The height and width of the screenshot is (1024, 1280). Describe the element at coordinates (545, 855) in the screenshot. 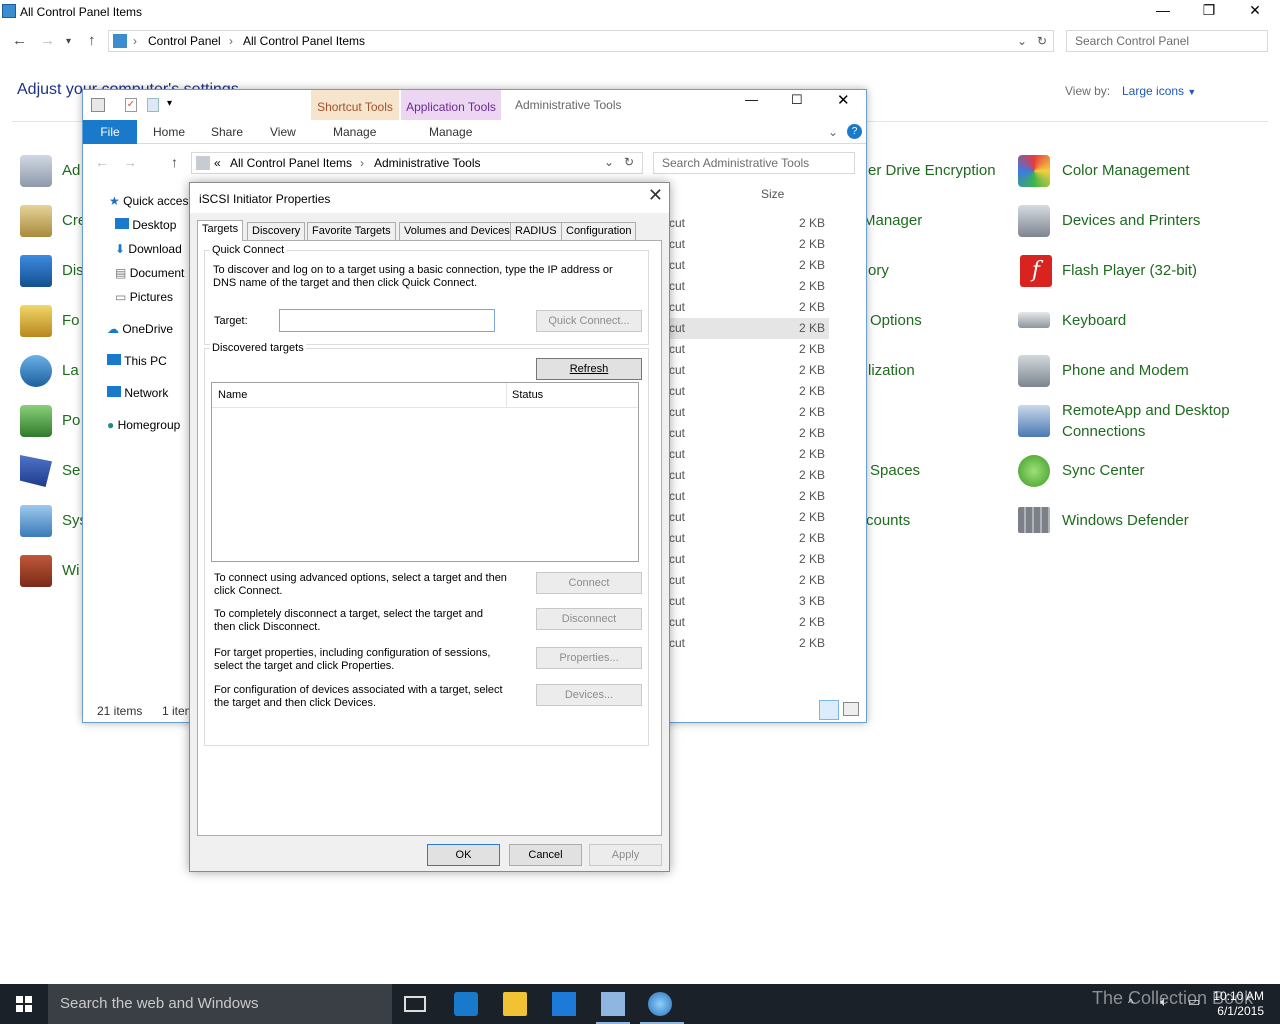

I see `cancel-button: Cancel` at that location.